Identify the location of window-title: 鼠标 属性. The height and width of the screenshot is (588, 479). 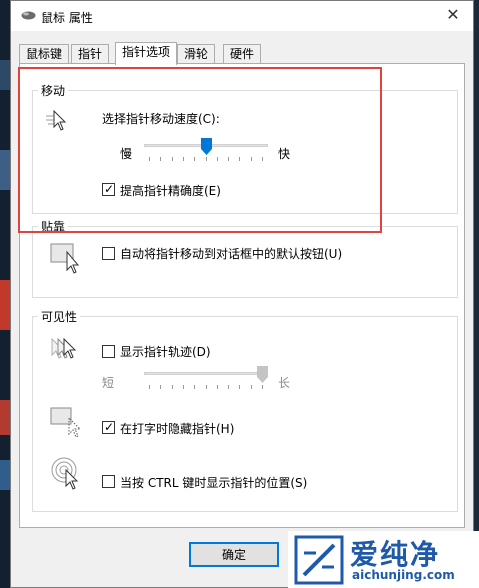
(67, 18).